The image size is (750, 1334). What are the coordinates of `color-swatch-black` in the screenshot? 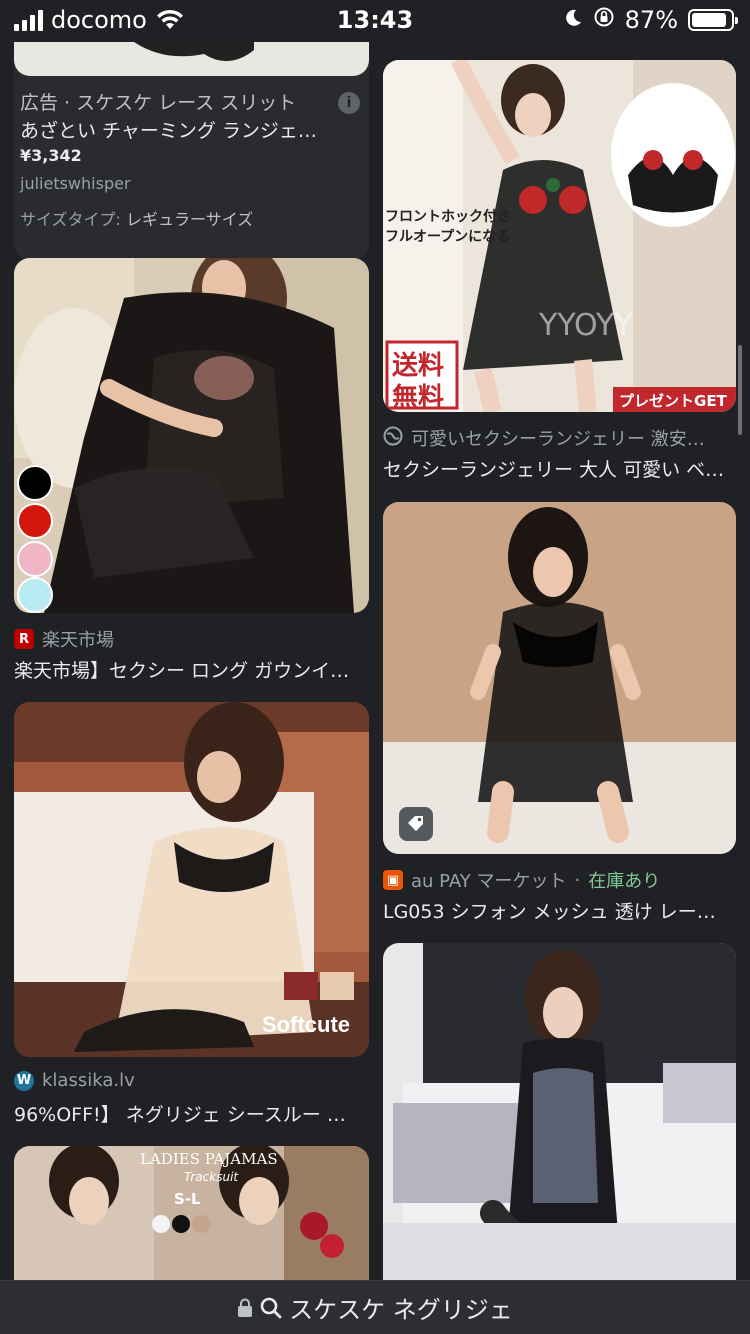 It's located at (35, 483).